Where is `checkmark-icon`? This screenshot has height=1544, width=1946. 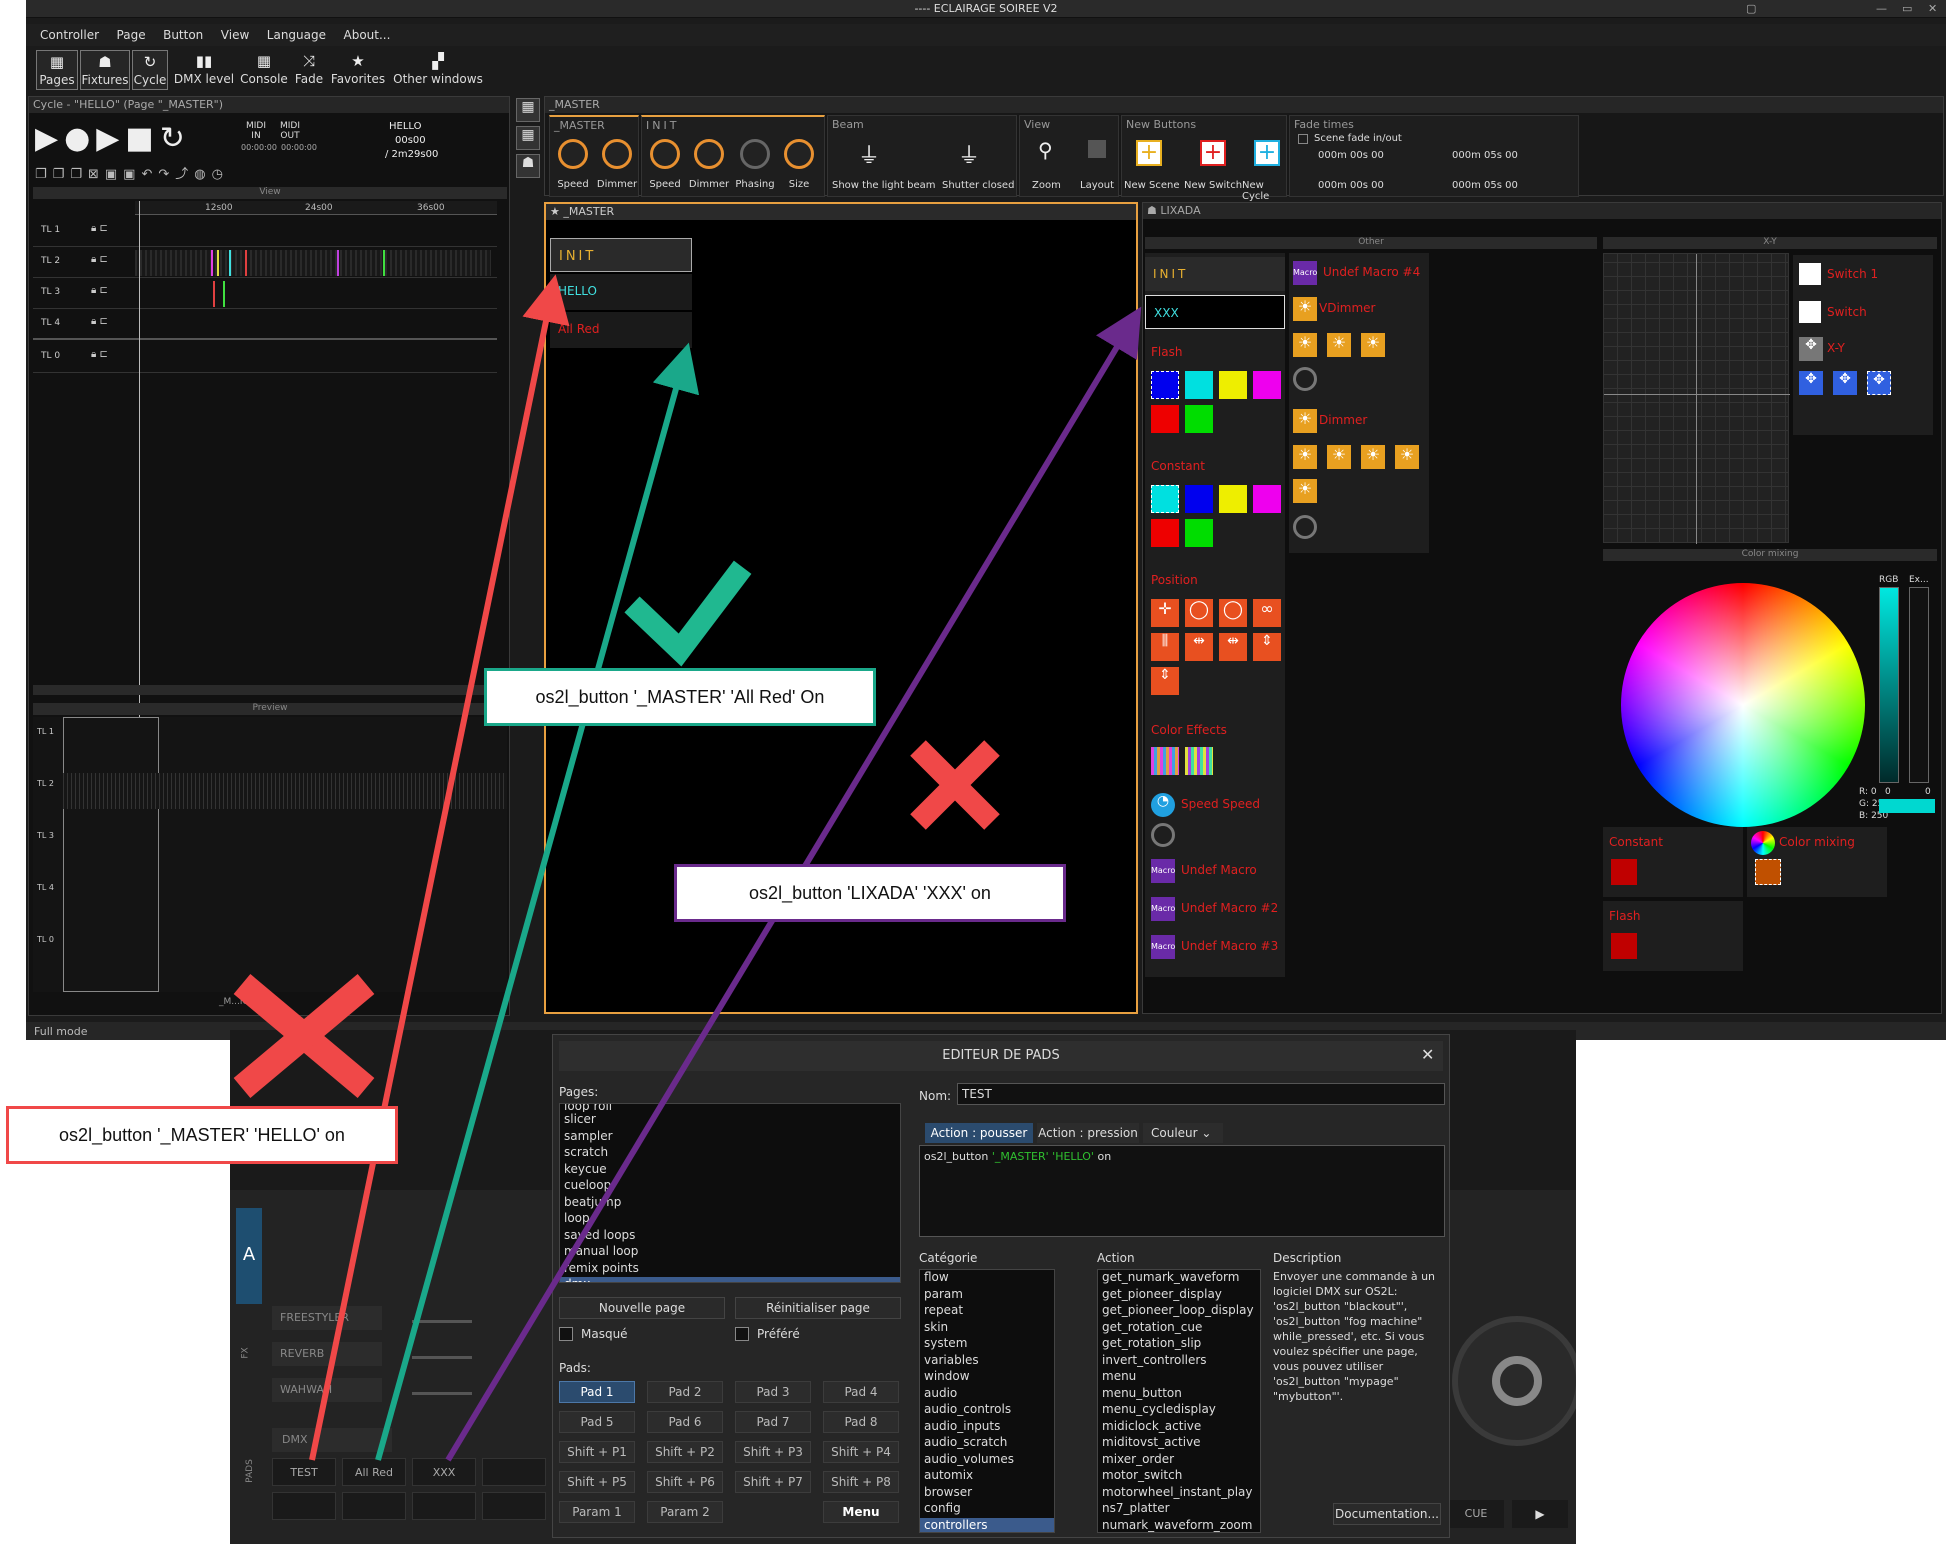
checkmark-icon is located at coordinates (688, 613).